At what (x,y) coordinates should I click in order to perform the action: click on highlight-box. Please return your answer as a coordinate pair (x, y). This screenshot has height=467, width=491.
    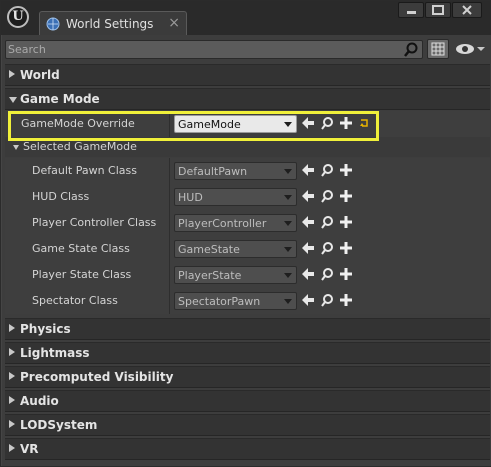
    Looking at the image, I should click on (193, 126).